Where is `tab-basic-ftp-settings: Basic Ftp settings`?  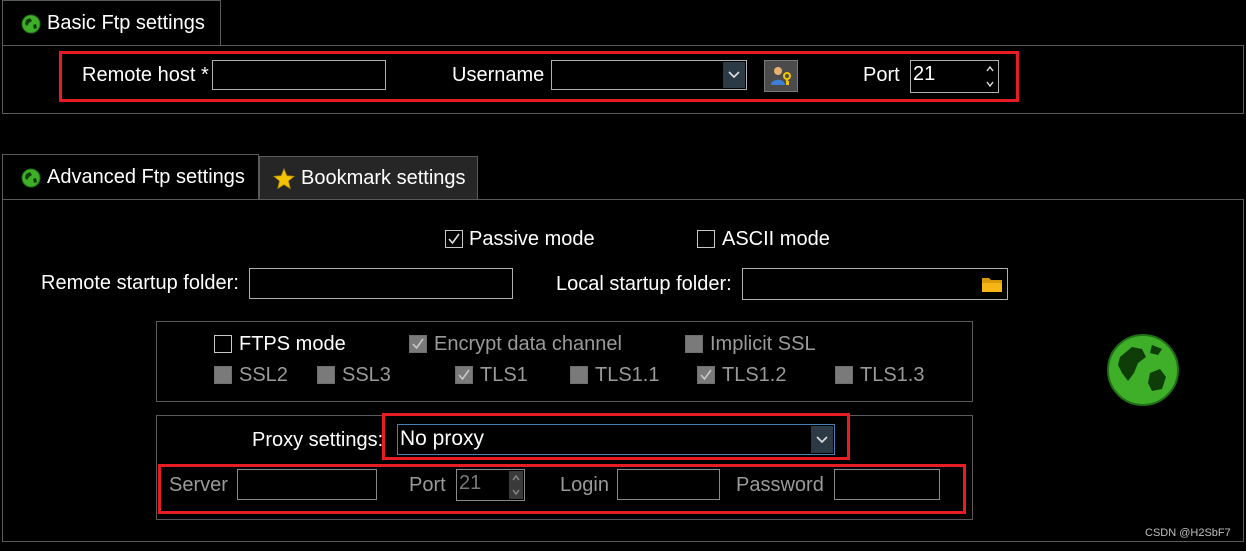 tab-basic-ftp-settings: Basic Ftp settings is located at coordinates (111, 23).